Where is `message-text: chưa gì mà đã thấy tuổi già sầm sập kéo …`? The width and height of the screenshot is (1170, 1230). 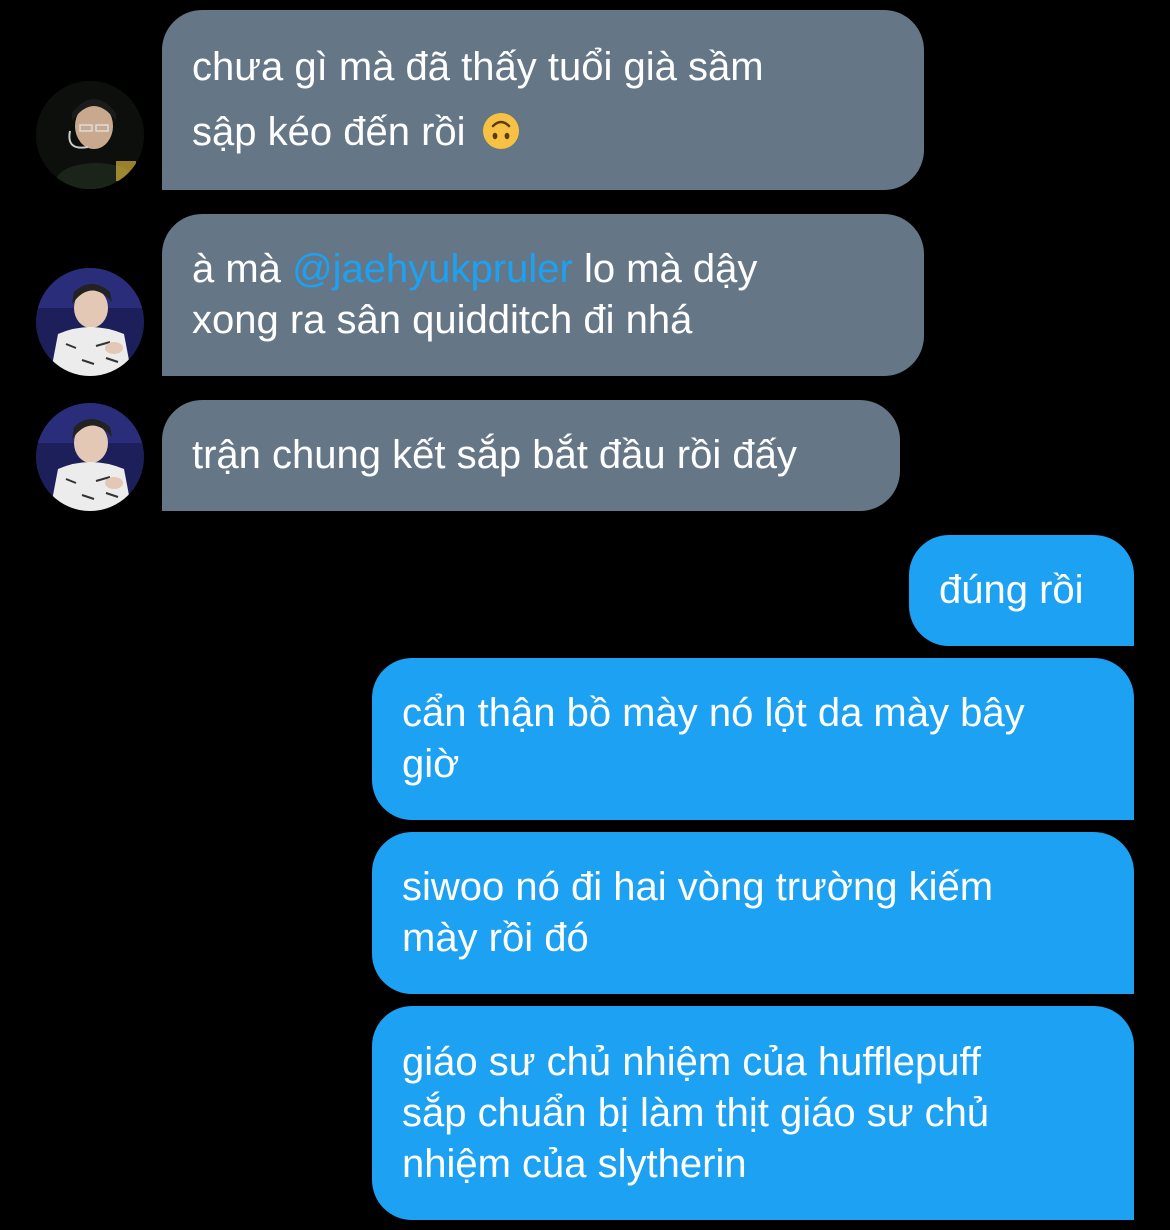 message-text: chưa gì mà đã thấy tuổi già sầm sập kéo … is located at coordinates (478, 99).